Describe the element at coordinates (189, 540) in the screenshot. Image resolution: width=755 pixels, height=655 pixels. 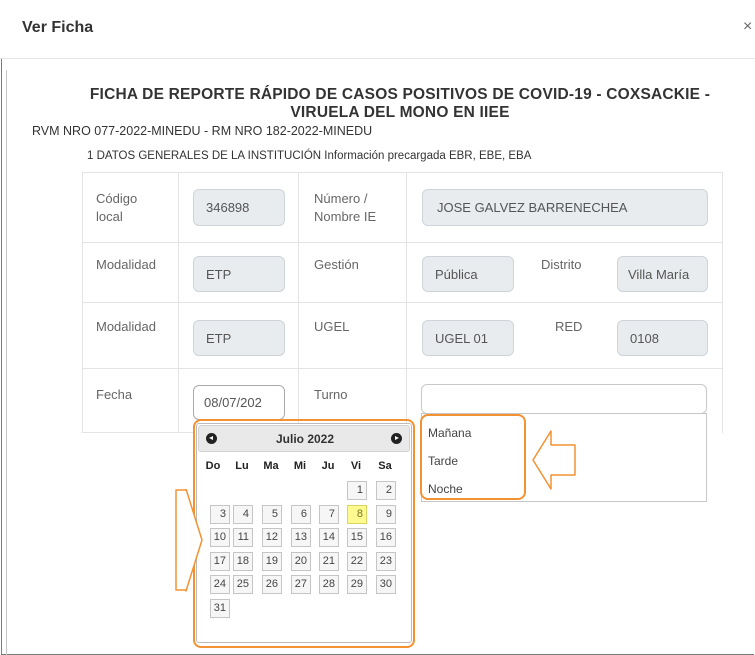
I see `arrow-right-icon` at that location.